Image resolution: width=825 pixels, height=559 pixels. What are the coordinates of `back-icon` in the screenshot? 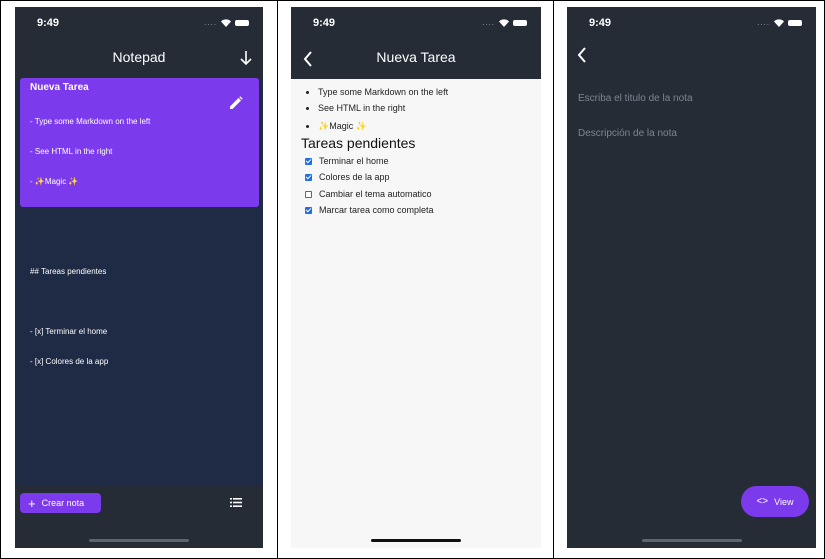 It's located at (582, 55).